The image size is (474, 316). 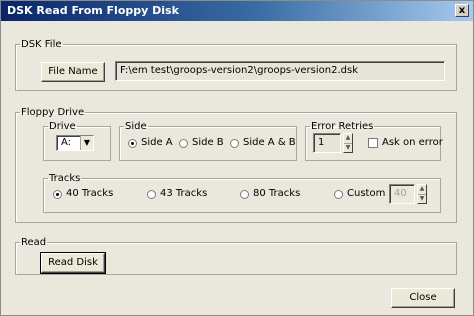 What do you see at coordinates (276, 193) in the screenshot?
I see `tracks-80-label: 80 Tracks` at bounding box center [276, 193].